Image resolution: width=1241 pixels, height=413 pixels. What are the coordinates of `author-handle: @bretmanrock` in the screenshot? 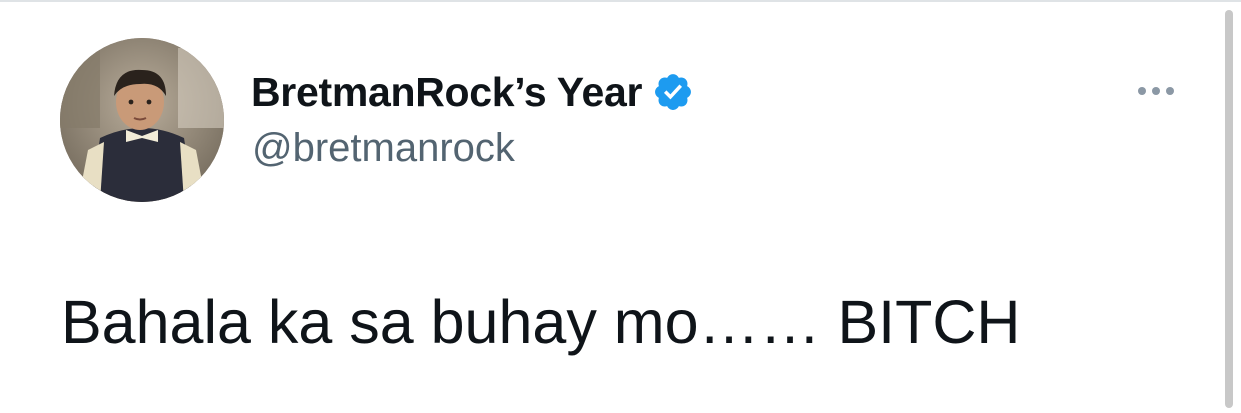 It's located at (383, 148).